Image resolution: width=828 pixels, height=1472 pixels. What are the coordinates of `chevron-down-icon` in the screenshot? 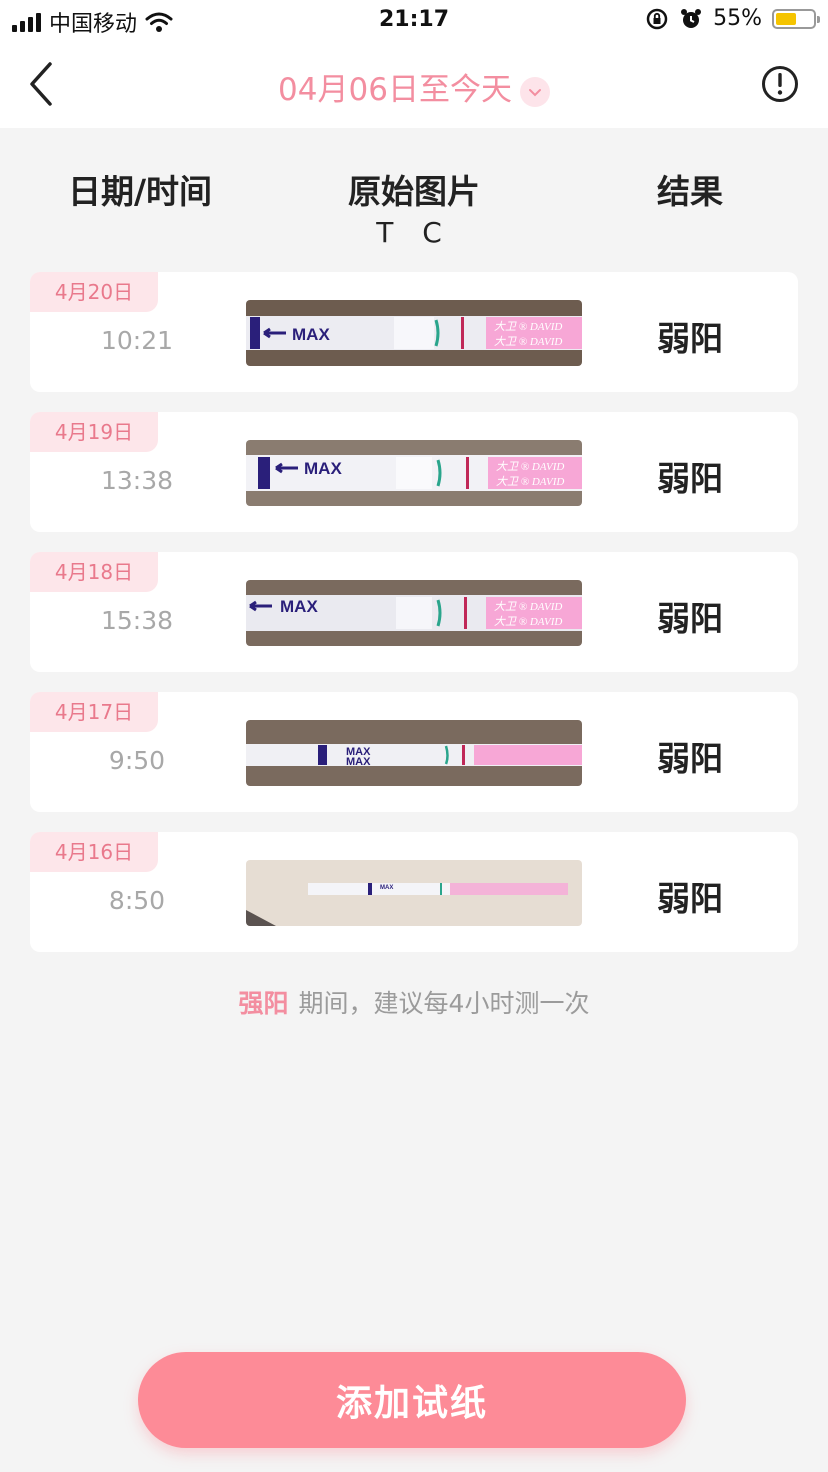 It's located at (534, 91).